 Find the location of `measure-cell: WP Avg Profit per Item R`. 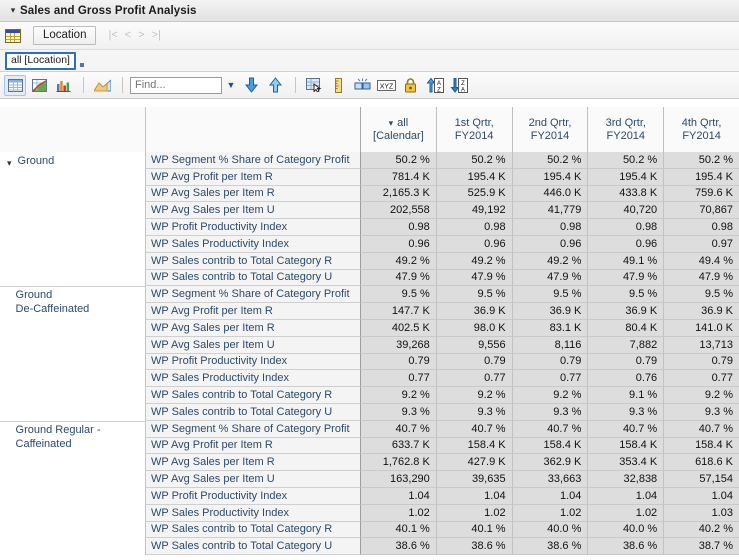

measure-cell: WP Avg Profit per Item R is located at coordinates (253, 311).